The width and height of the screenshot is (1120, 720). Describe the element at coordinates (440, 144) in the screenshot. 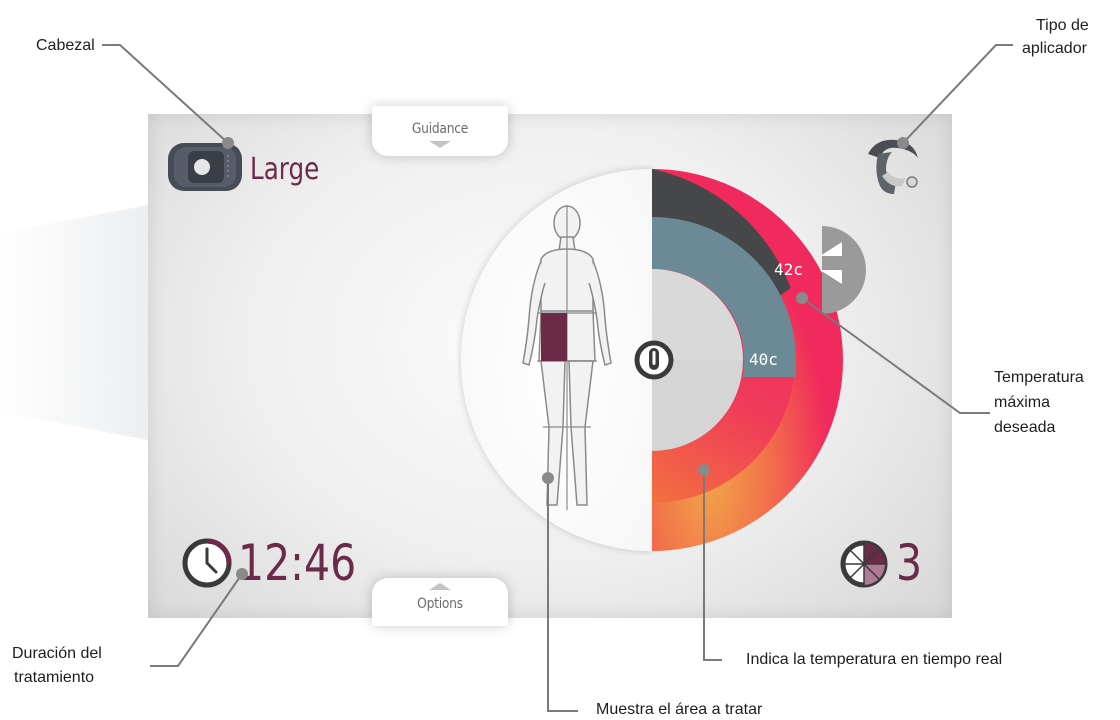

I see `chevron-down-icon` at that location.